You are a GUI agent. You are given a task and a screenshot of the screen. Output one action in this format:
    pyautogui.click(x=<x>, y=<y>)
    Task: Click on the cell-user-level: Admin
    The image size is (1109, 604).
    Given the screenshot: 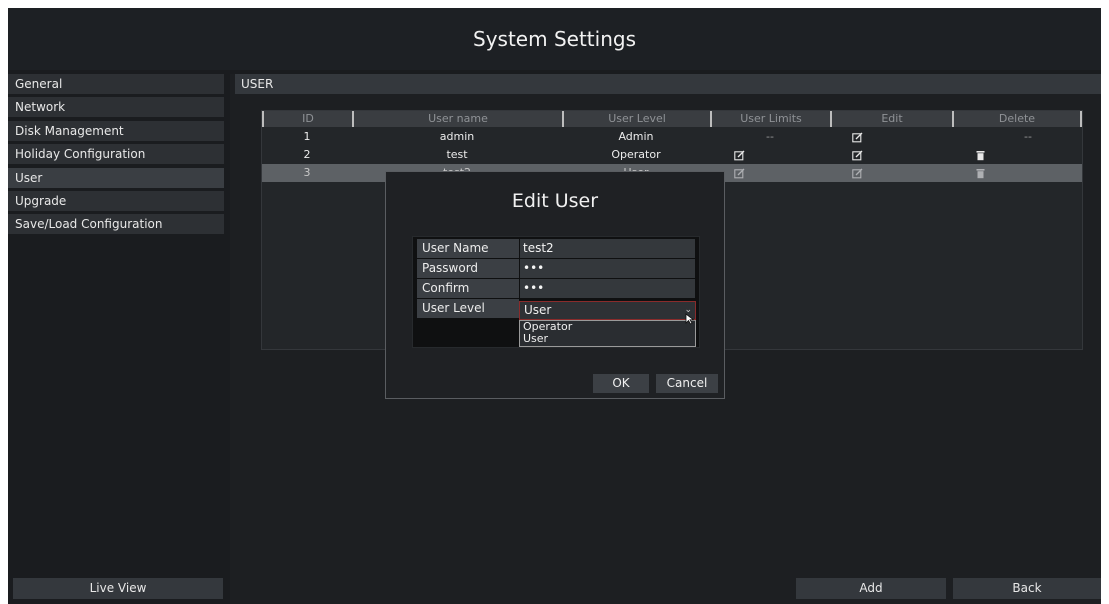 What is the action you would take?
    pyautogui.click(x=636, y=136)
    